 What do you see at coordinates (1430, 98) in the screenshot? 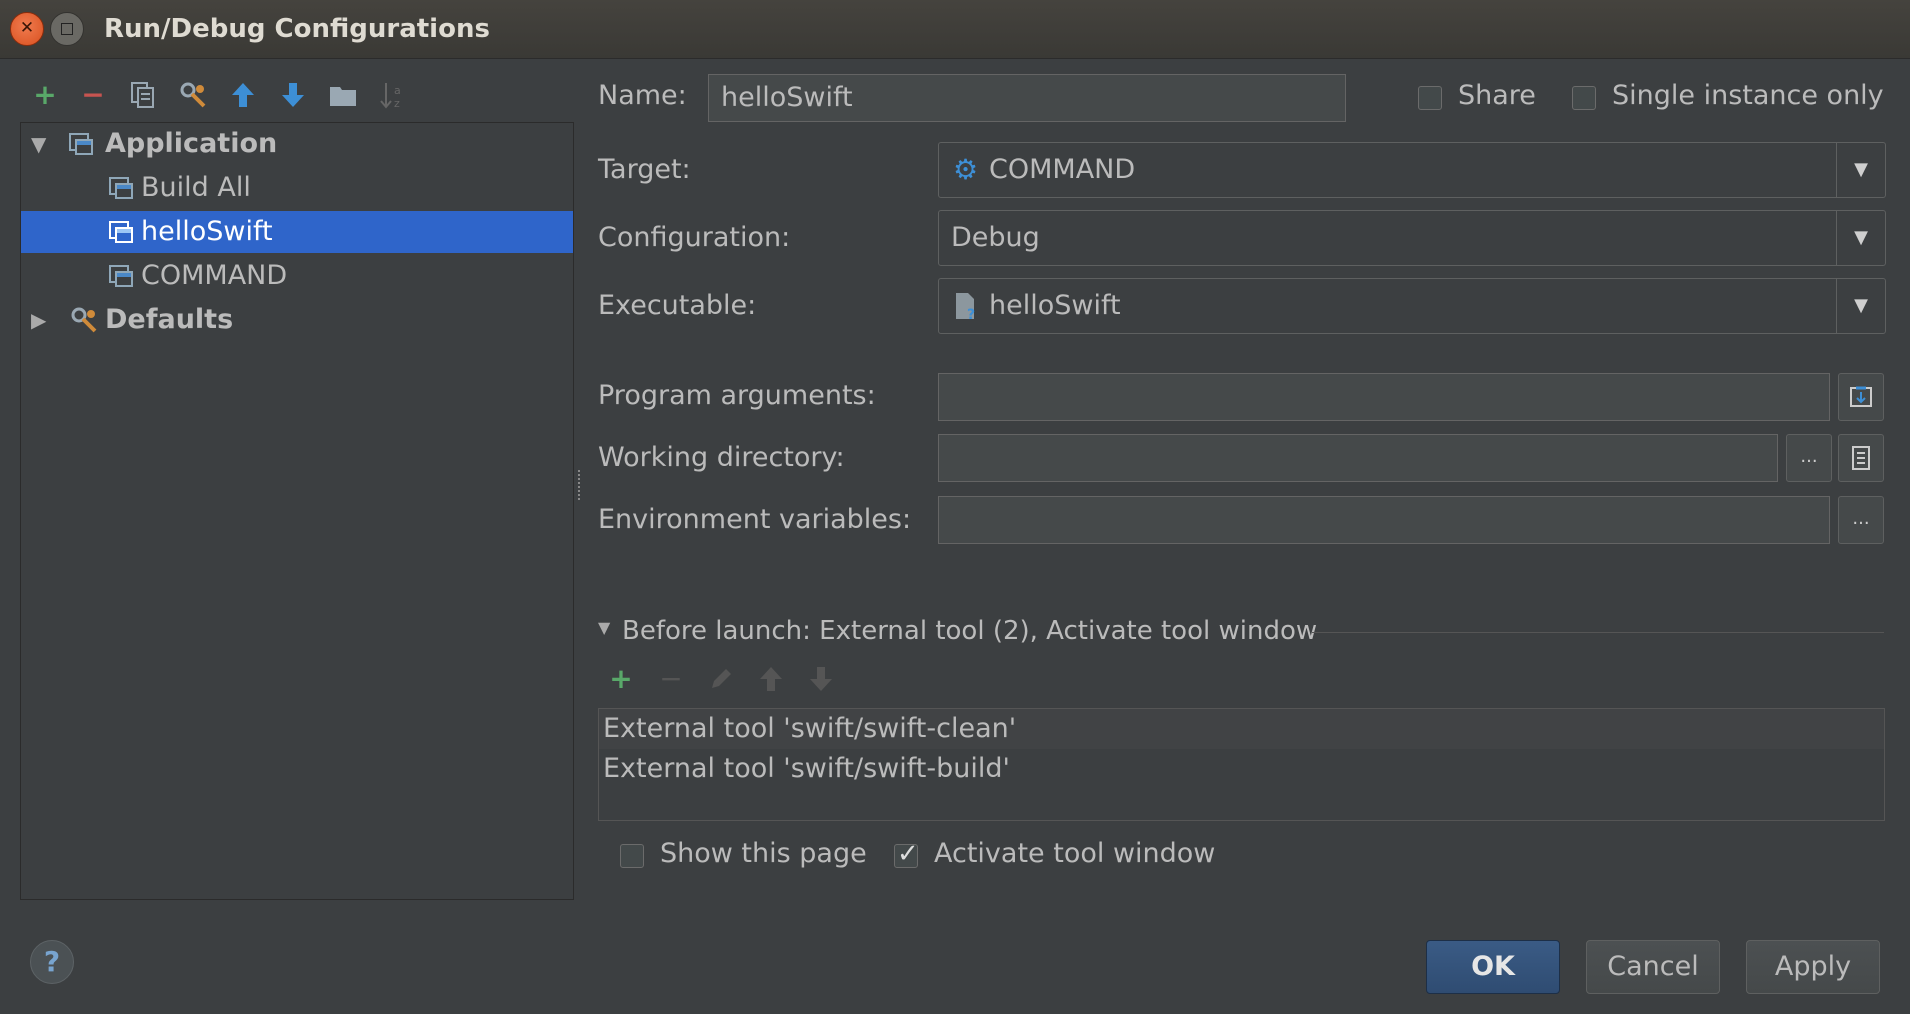
I see `share-checkbox` at bounding box center [1430, 98].